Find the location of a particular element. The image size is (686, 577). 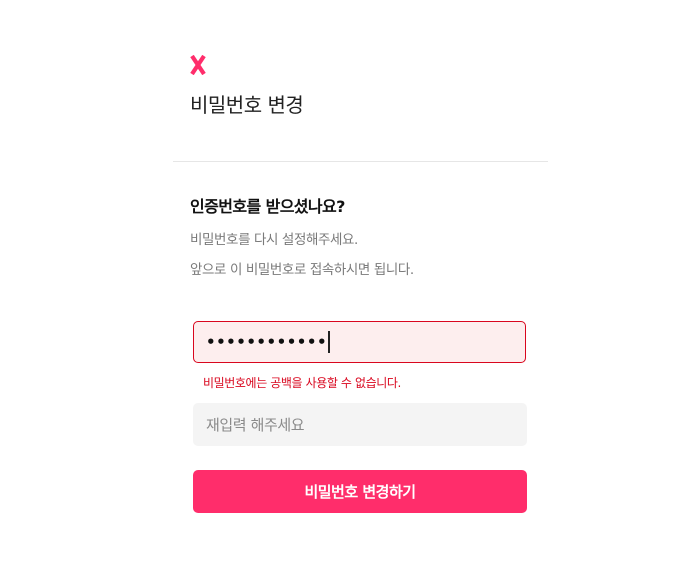

confirm-password-field is located at coordinates (360, 424).